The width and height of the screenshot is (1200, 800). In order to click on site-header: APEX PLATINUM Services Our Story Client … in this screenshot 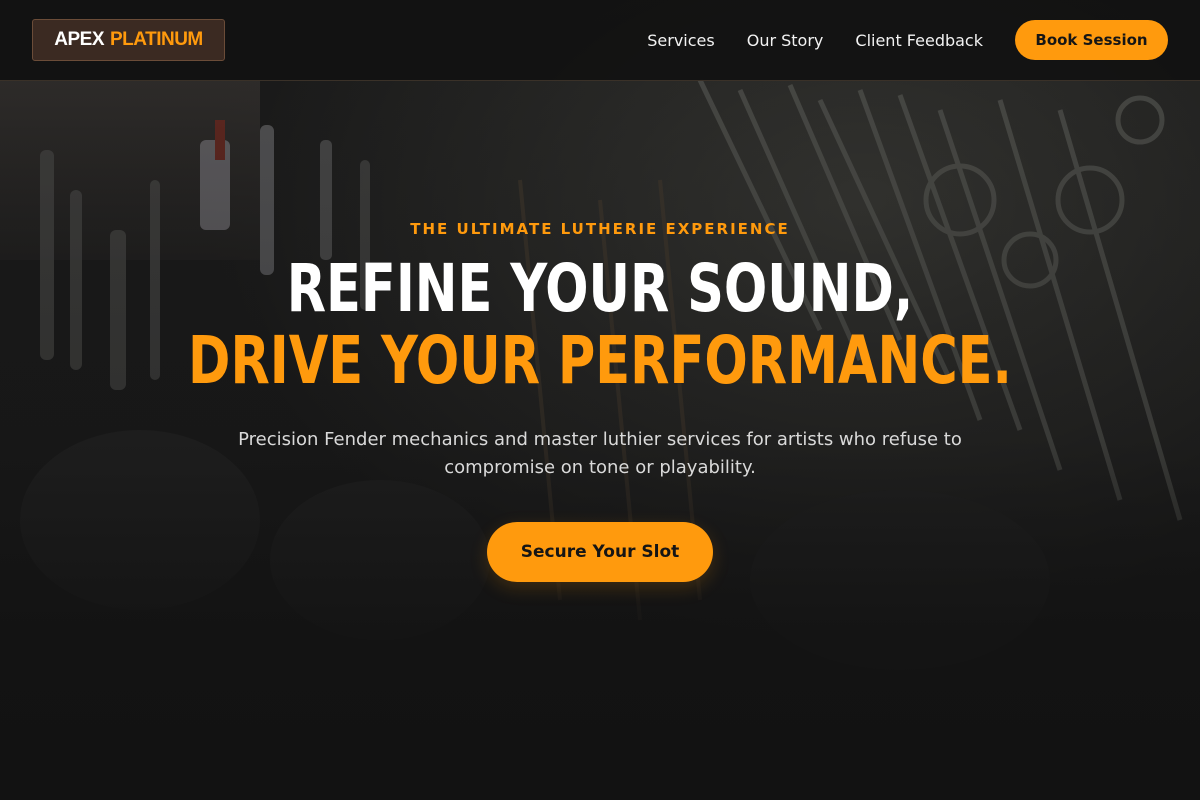, I will do `click(600, 40)`.